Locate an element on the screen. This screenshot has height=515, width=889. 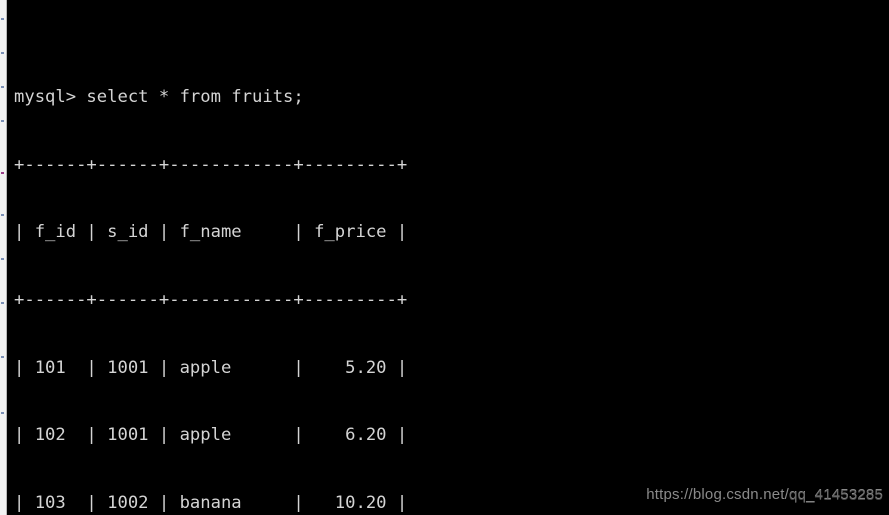
prompt-line: mysql> select * from fruits; is located at coordinates (159, 97).